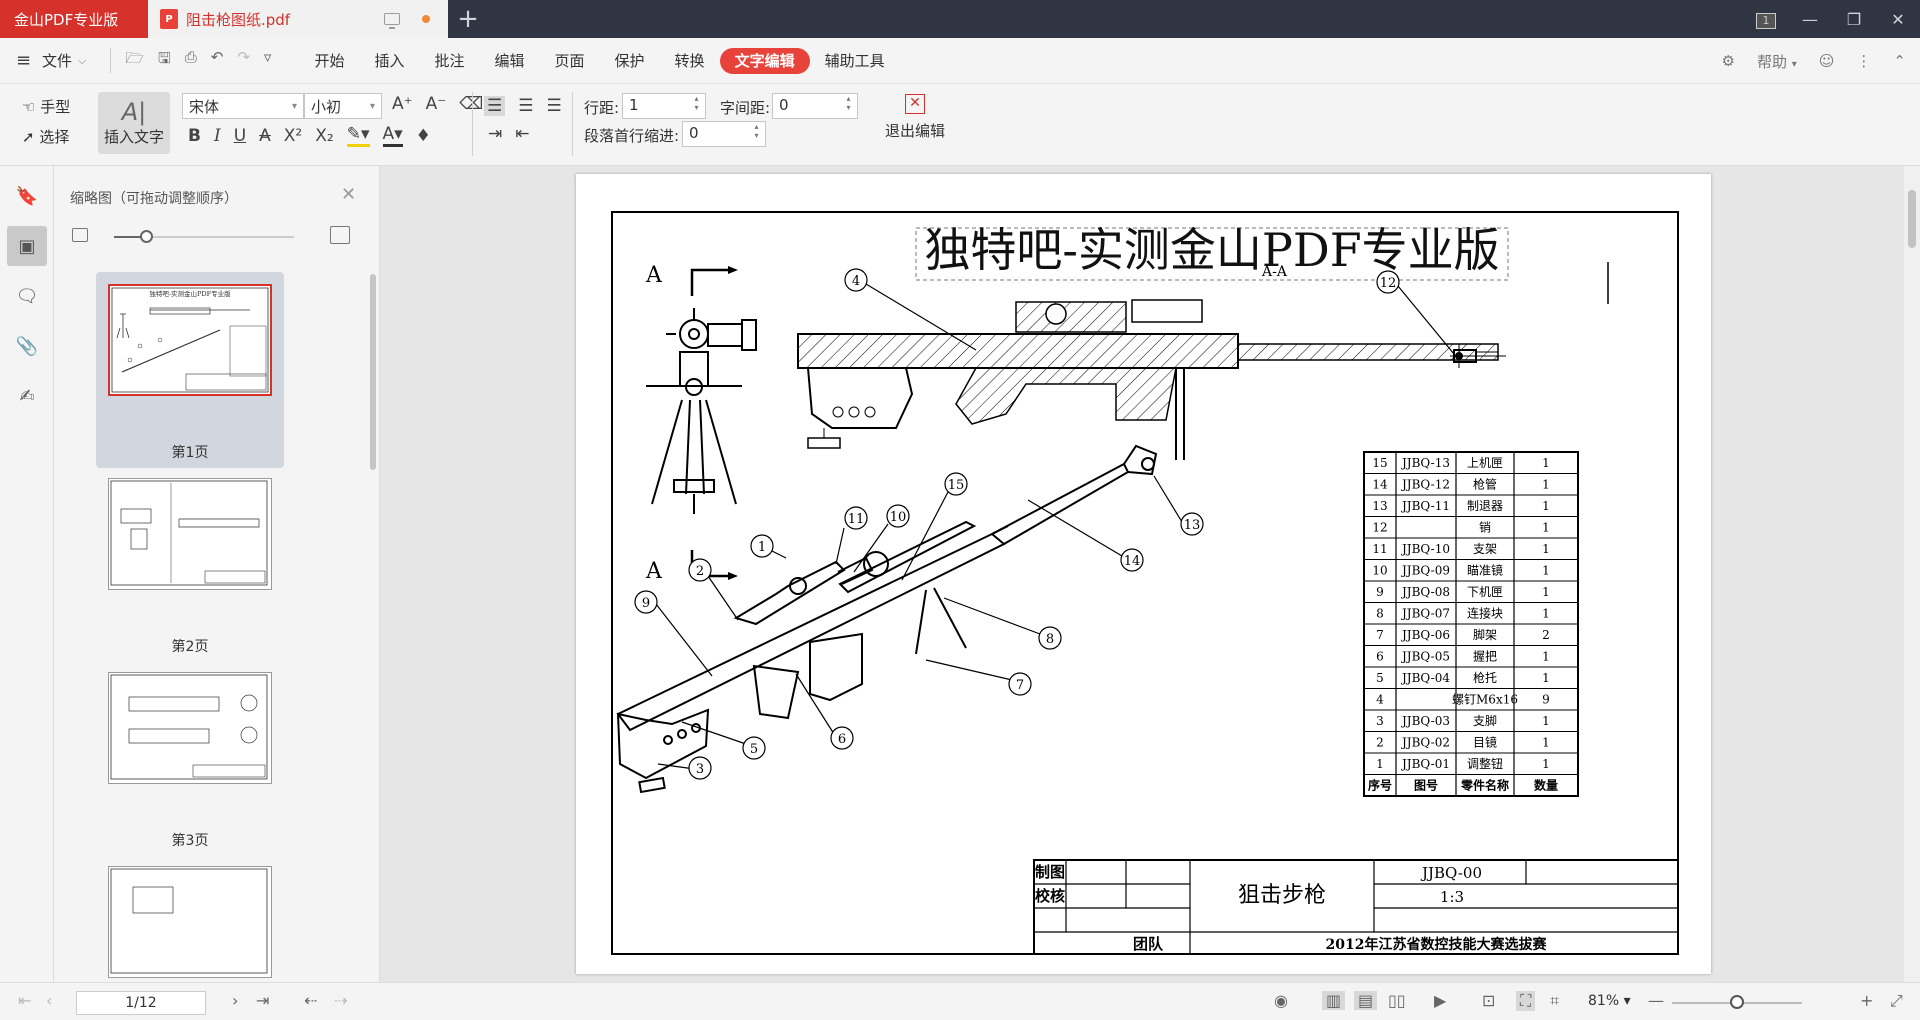 Image resolution: width=1920 pixels, height=1020 pixels. Describe the element at coordinates (262, 1000) in the screenshot. I see `last-page-icon: ⇥` at that location.